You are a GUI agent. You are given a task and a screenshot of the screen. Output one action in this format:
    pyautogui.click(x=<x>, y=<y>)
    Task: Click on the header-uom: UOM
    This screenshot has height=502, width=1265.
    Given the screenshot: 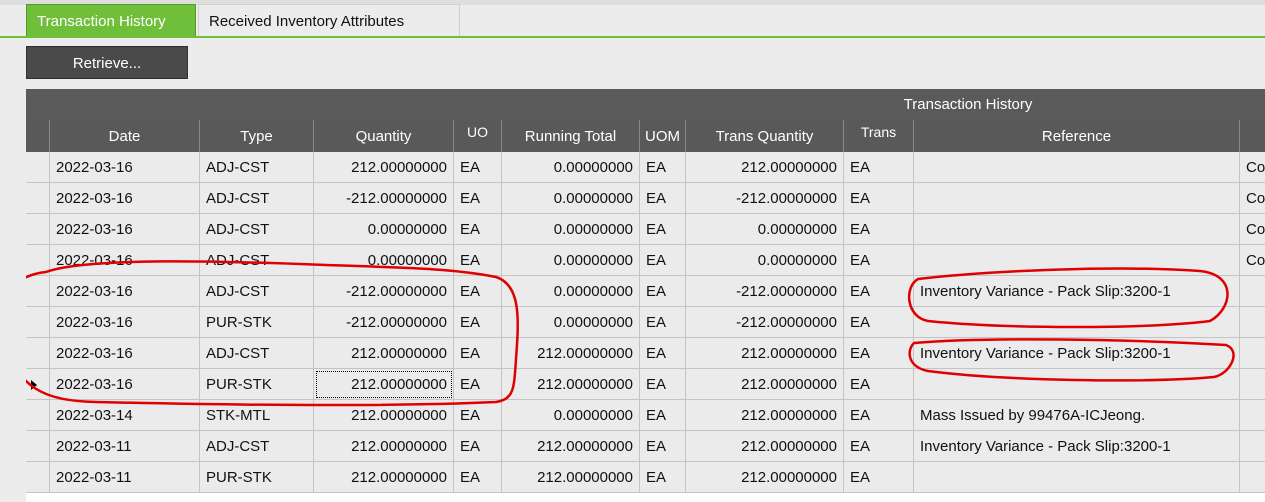 What is the action you would take?
    pyautogui.click(x=663, y=136)
    